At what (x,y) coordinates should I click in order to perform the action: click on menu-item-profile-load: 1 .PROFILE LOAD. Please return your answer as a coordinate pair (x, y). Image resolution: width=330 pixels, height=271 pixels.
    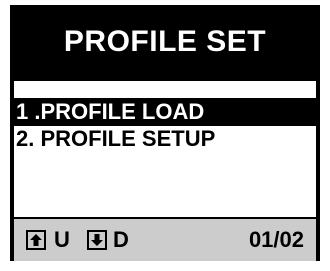
    Looking at the image, I should click on (165, 112).